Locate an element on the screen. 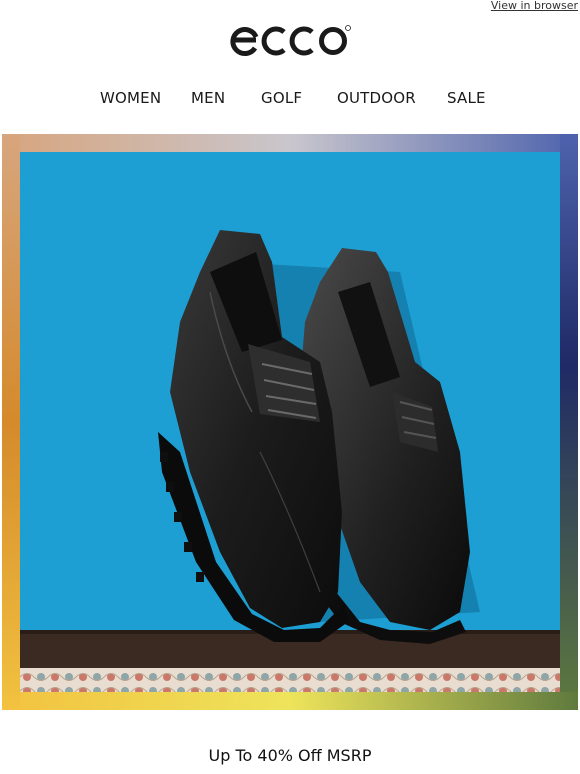 The height and width of the screenshot is (774, 580). nav-sale: SALE is located at coordinates (466, 98).